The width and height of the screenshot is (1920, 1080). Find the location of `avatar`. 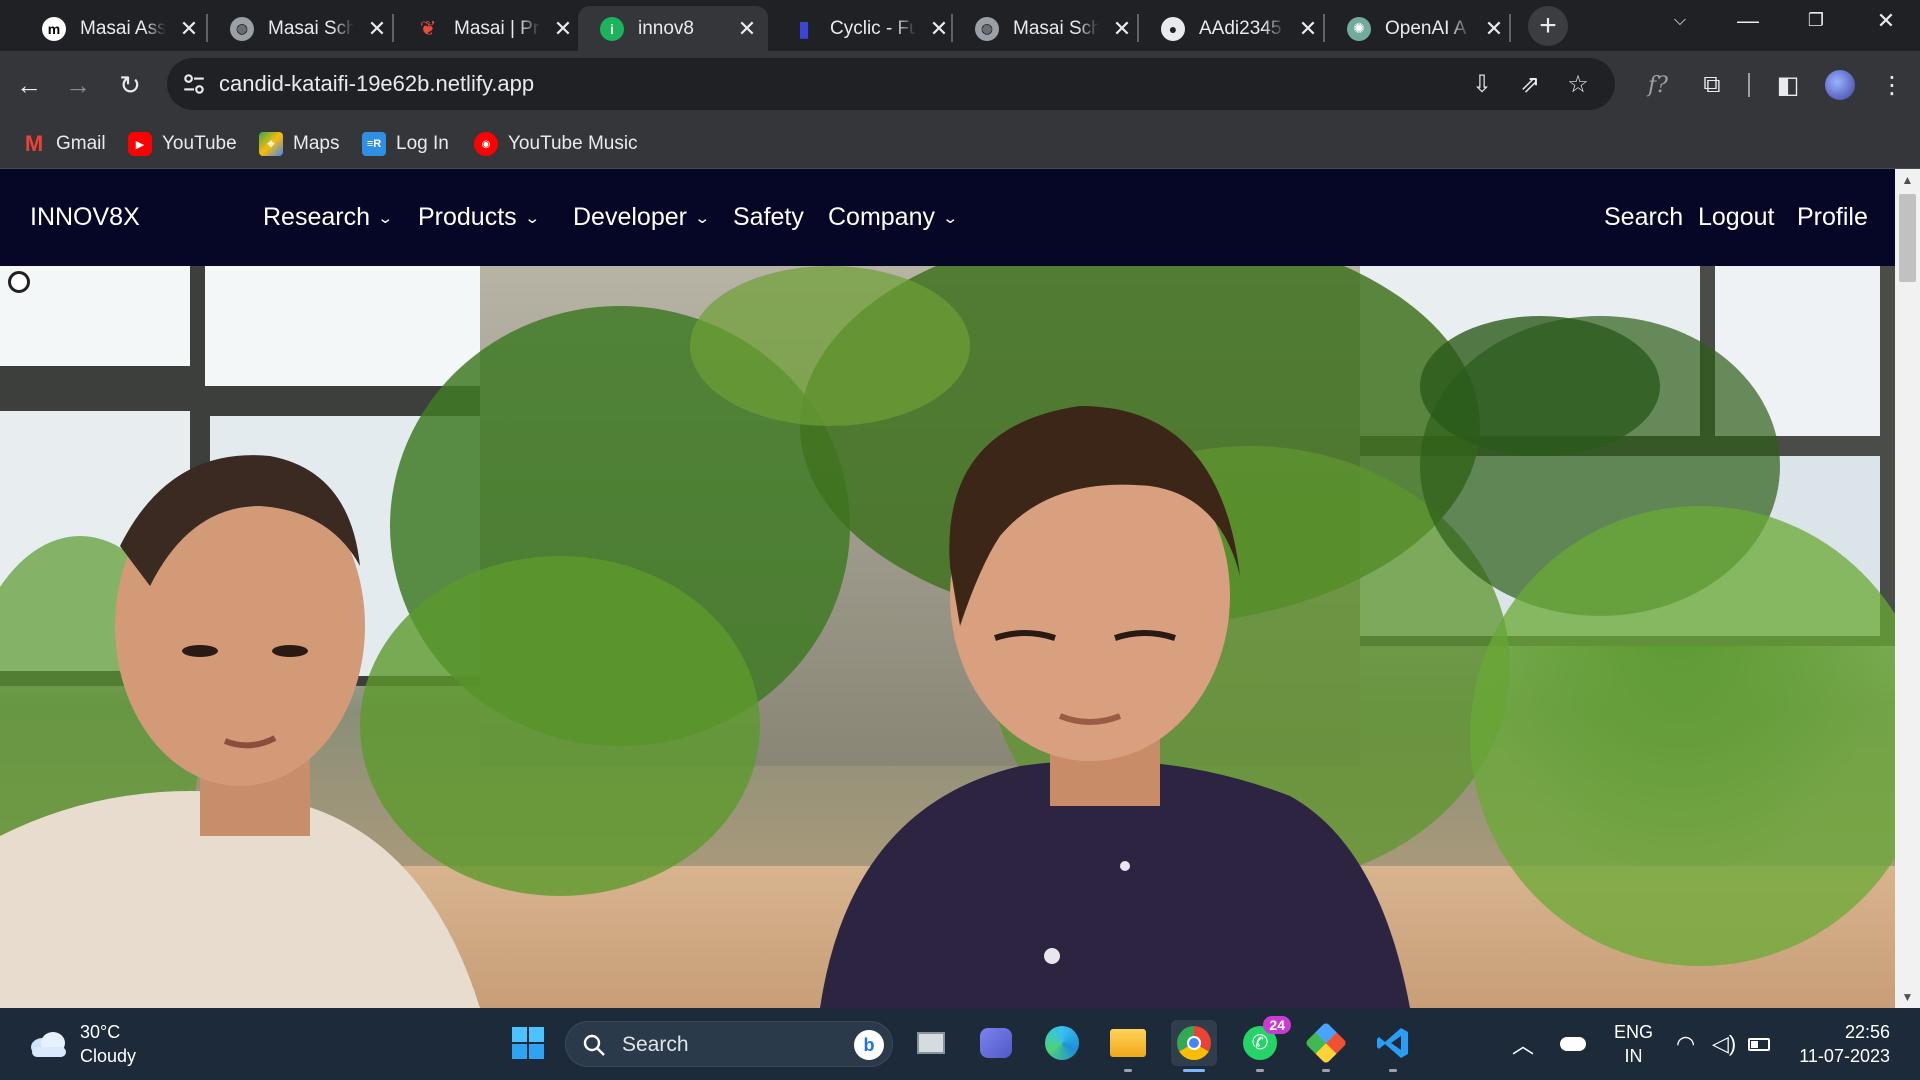

avatar is located at coordinates (1840, 85).